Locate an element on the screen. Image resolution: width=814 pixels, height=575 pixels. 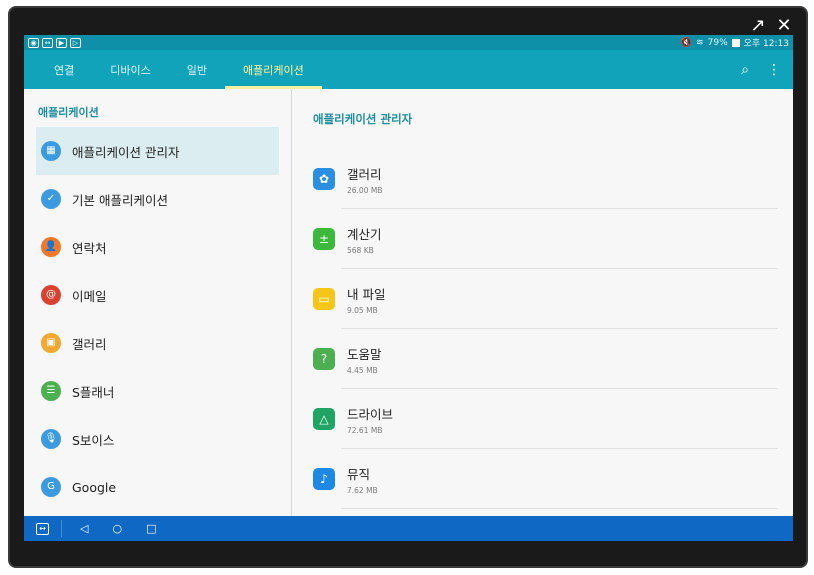
youtube-icon: ▶ is located at coordinates (61, 42).